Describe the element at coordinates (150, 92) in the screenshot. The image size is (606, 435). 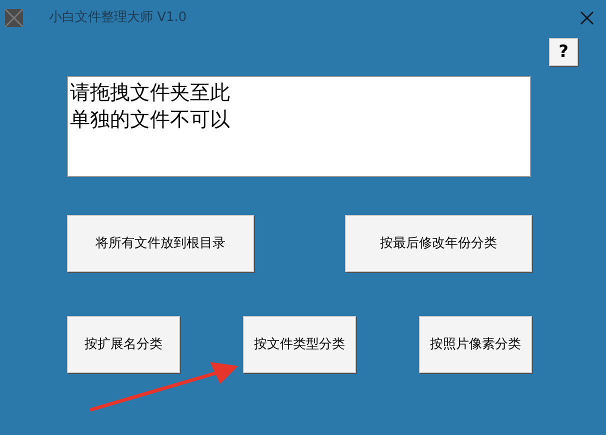
I see `drop-hint: 请拖拽文件夹至此` at that location.